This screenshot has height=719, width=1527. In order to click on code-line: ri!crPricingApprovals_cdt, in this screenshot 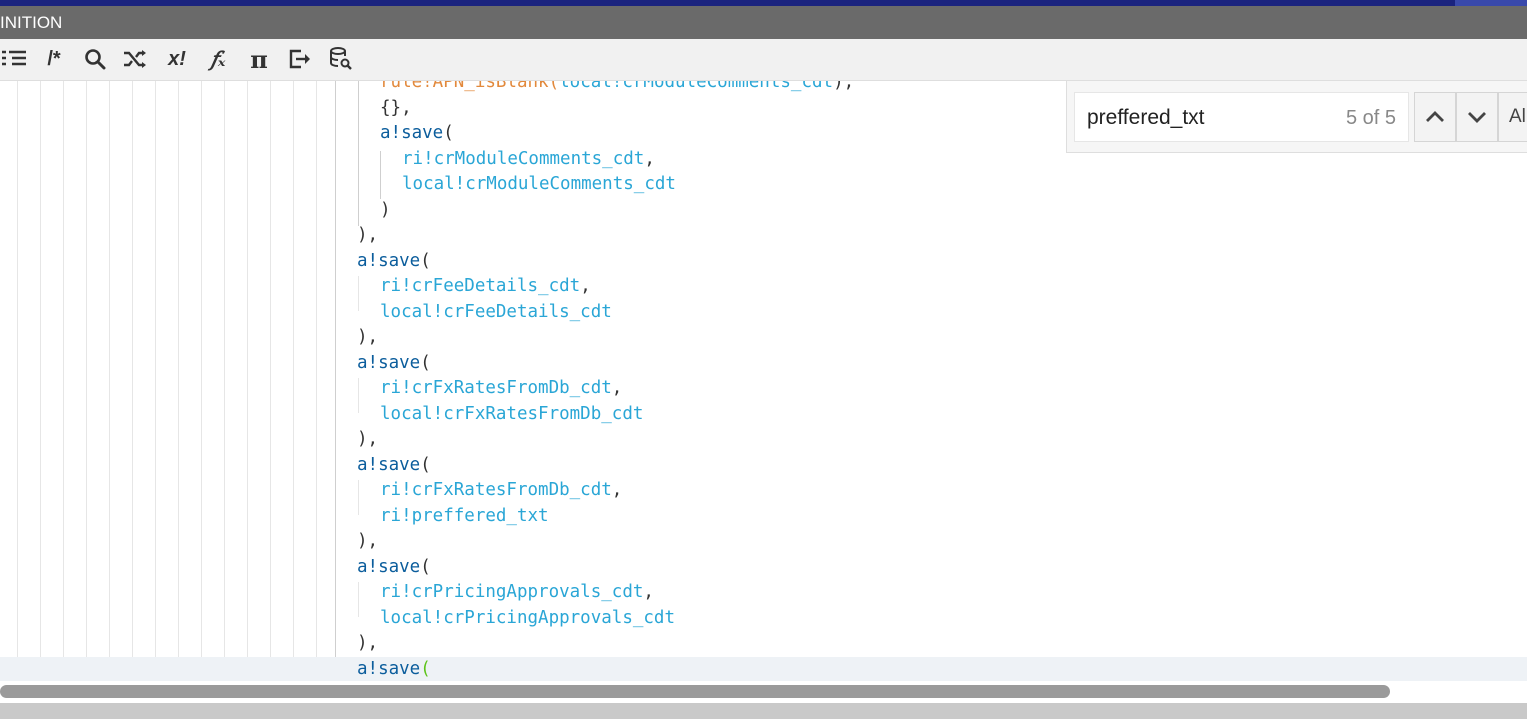, I will do `click(763, 593)`.